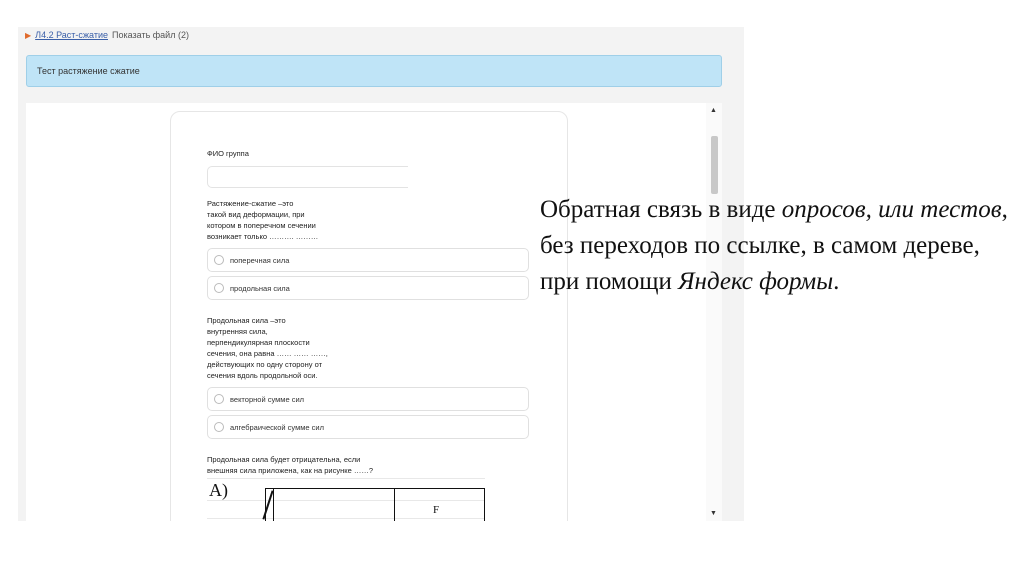 This screenshot has height=576, width=1024. Describe the element at coordinates (277, 427) in the screenshot. I see `option-label: алгебраической сумме сил` at that location.